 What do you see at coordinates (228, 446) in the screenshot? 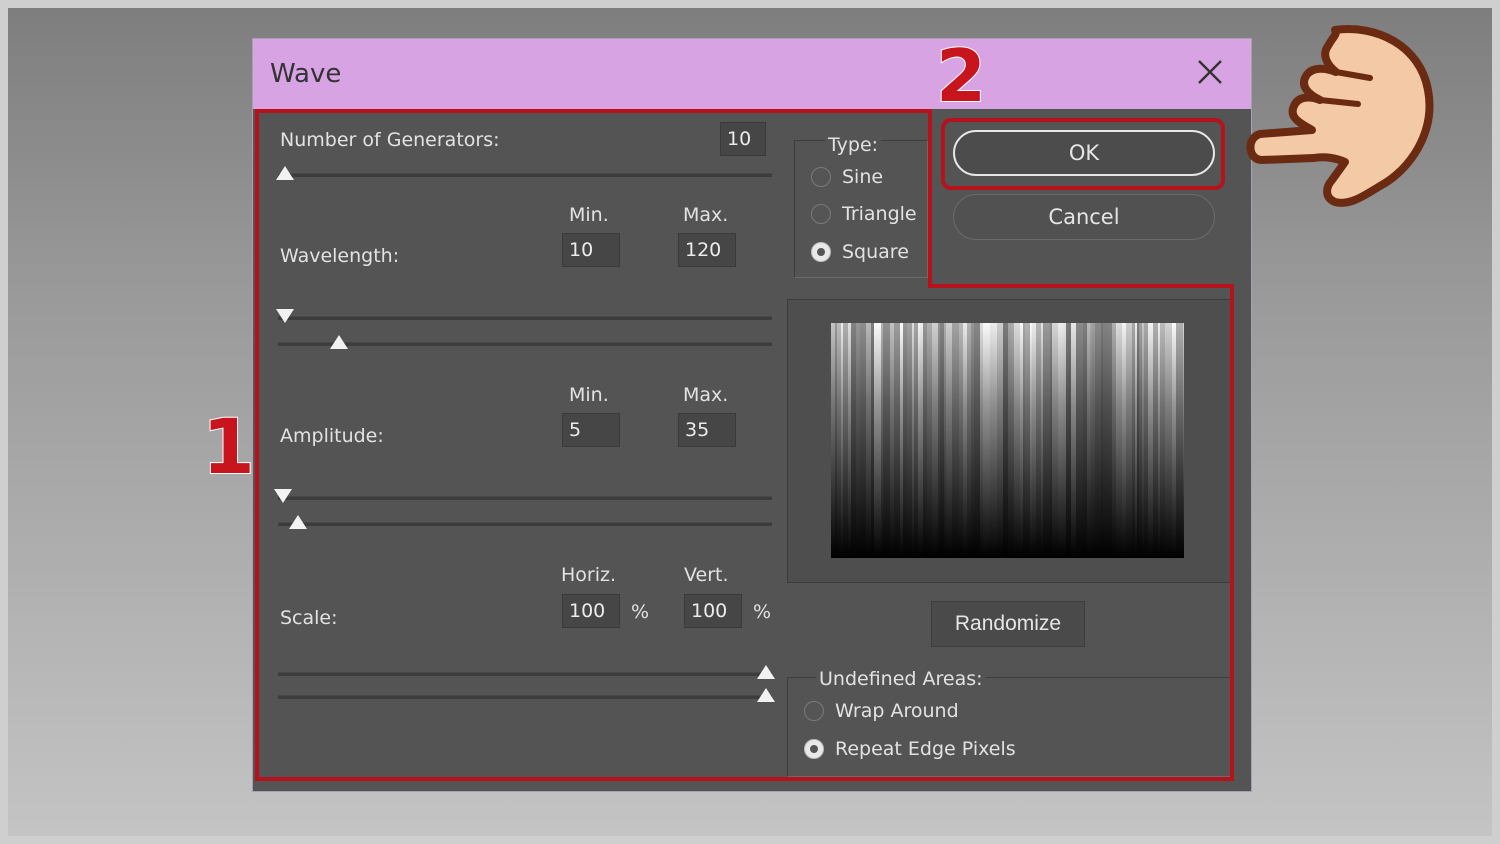
I see `step-1-marker: 1` at bounding box center [228, 446].